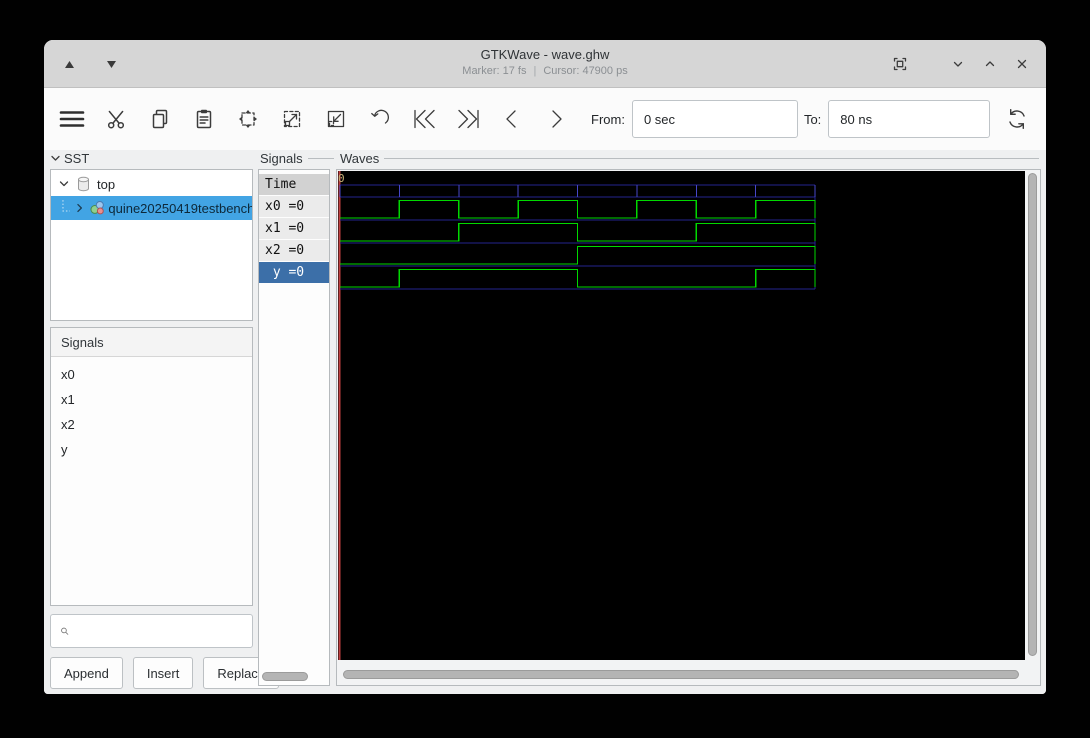 The image size is (1090, 738). What do you see at coordinates (151, 374) in the screenshot?
I see `signal-list-item: x0` at bounding box center [151, 374].